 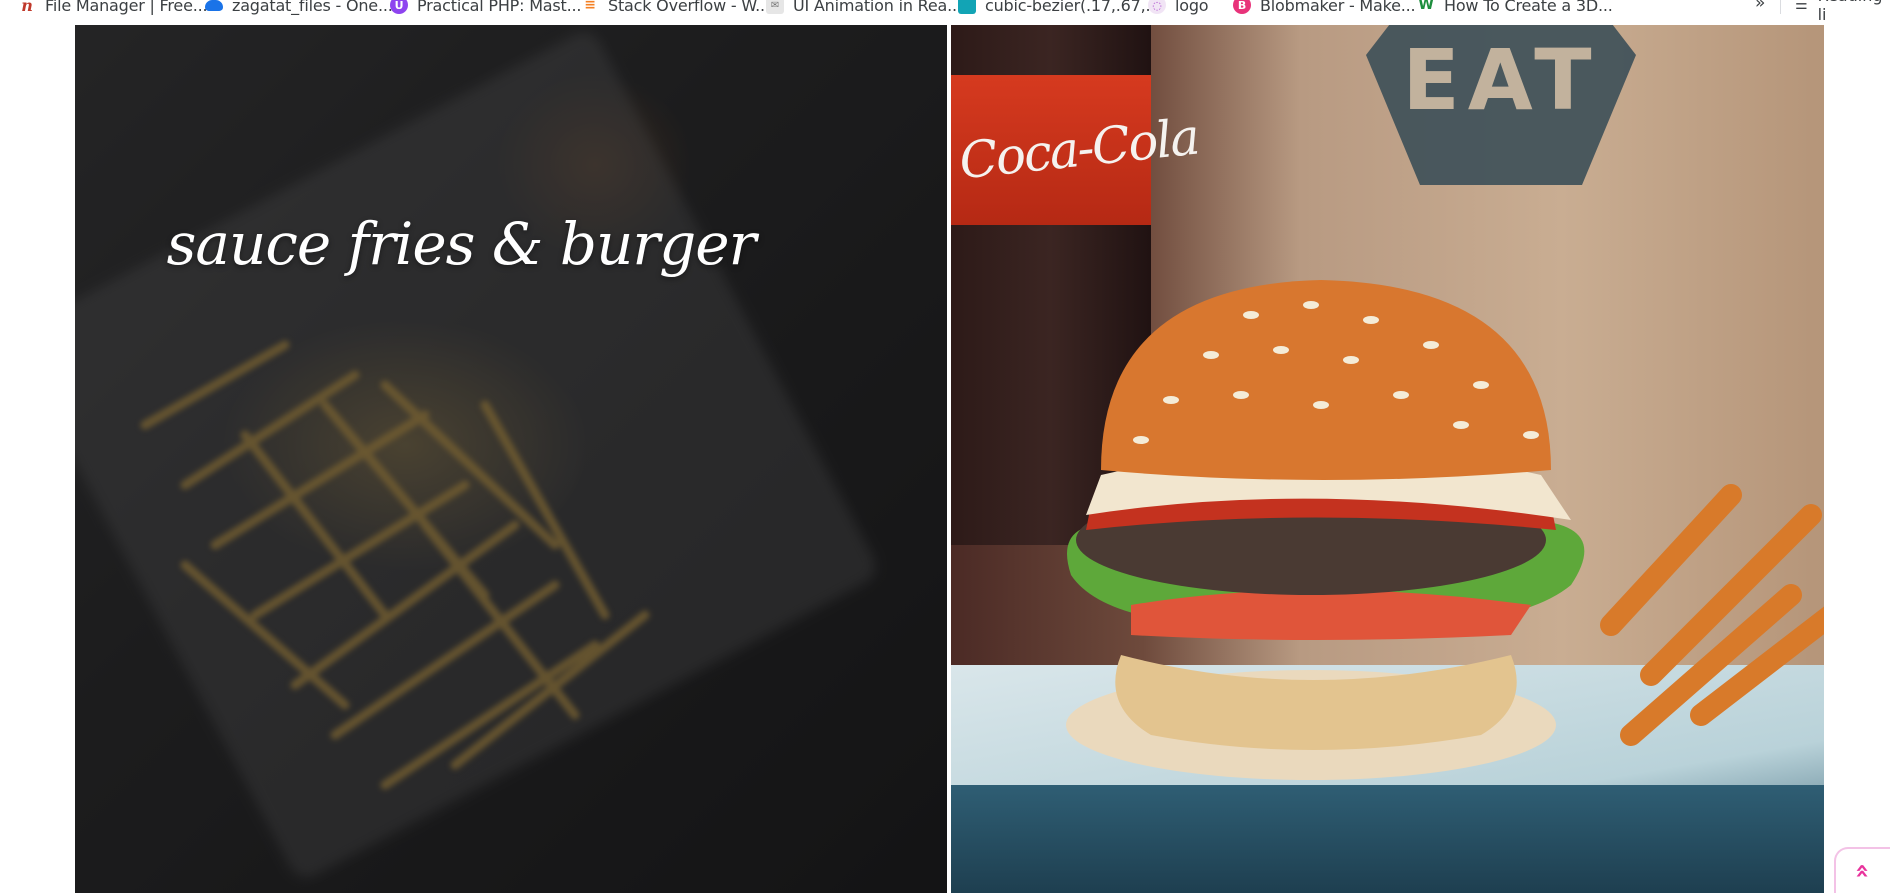 I want to click on envelope-icon: ✉, so click(x=775, y=7).